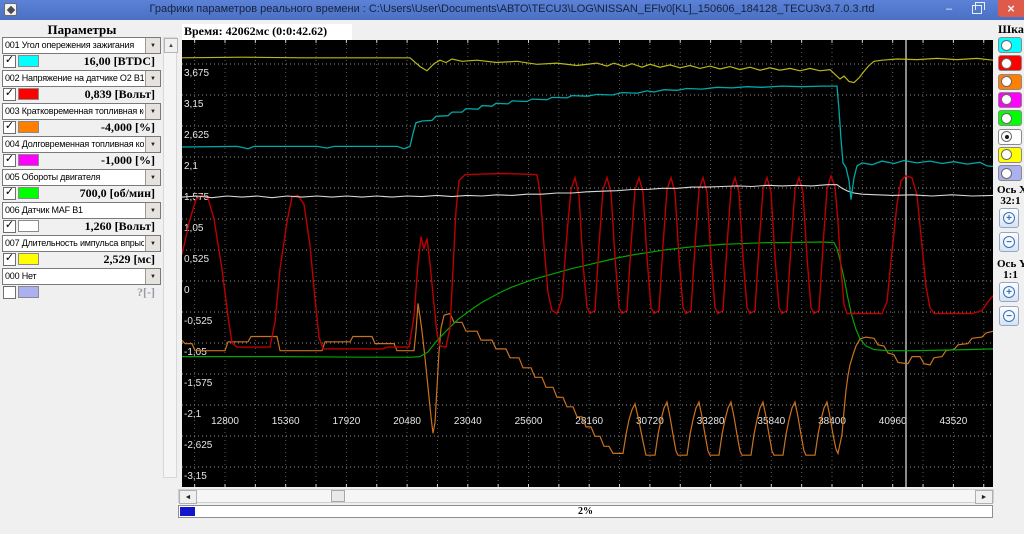  What do you see at coordinates (119, 60) in the screenshot?
I see `parameter-value: 16,00 [BTDC]` at bounding box center [119, 60].